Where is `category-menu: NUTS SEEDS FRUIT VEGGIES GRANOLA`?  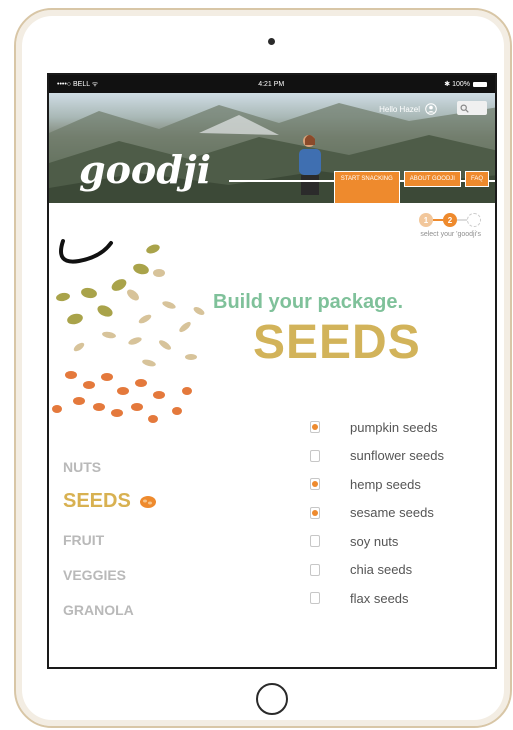
category-menu: NUTS SEEDS FRUIT VEGGIES GRANOLA is located at coordinates (110, 548).